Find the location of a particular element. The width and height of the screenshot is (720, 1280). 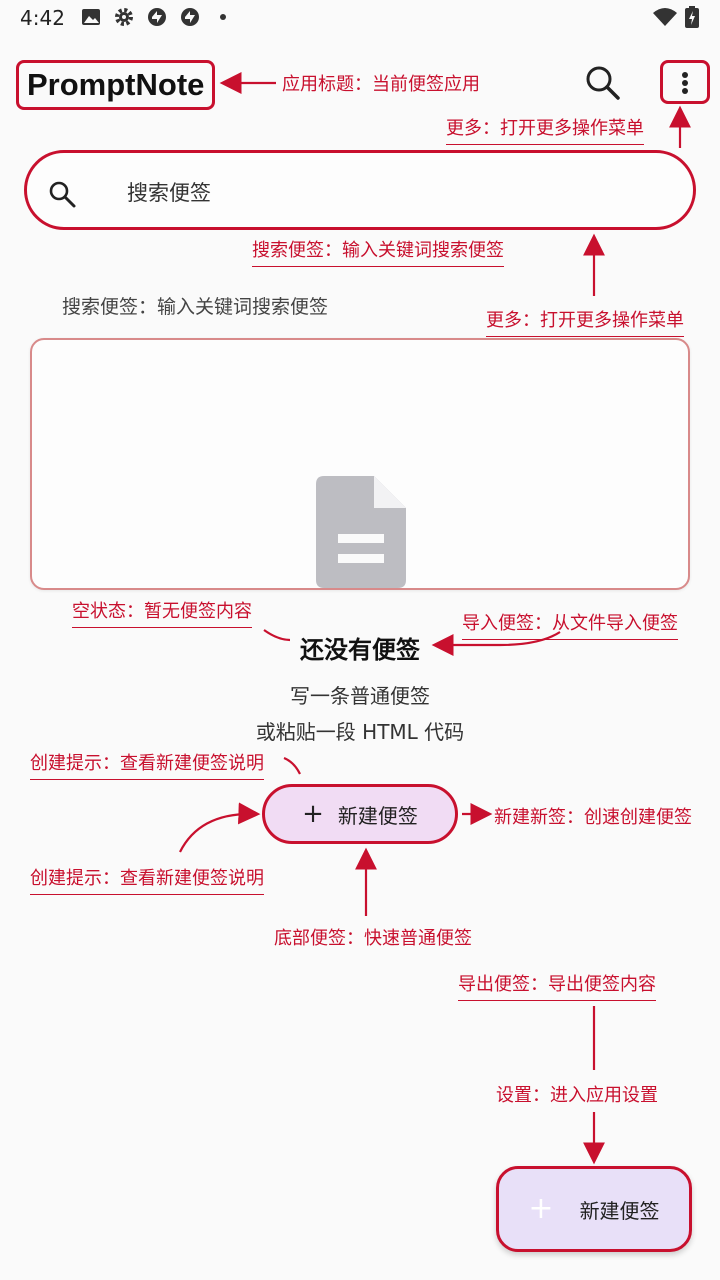

annotation-export: 导出便签：导出便签内容 is located at coordinates (557, 985).